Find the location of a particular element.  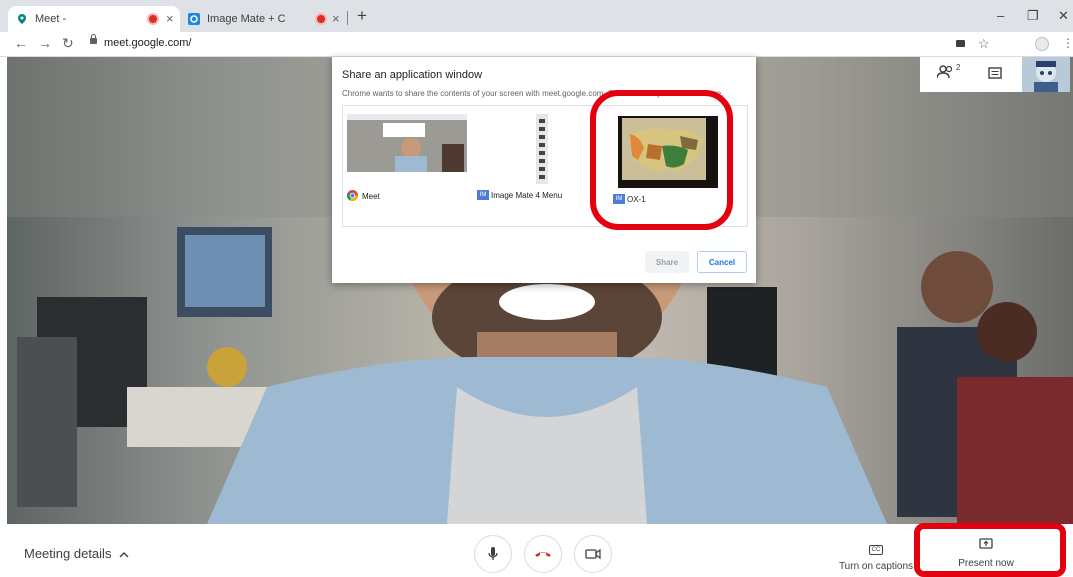

meet-favicon-icon is located at coordinates (22, 19).